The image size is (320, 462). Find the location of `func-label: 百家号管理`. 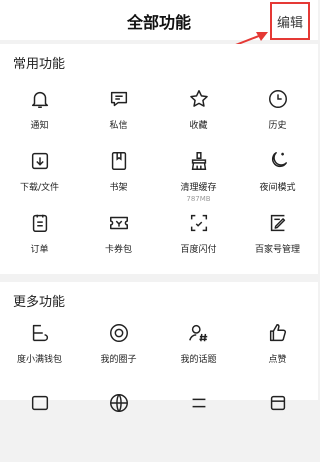

func-label: 百家号管理 is located at coordinates (277, 250).